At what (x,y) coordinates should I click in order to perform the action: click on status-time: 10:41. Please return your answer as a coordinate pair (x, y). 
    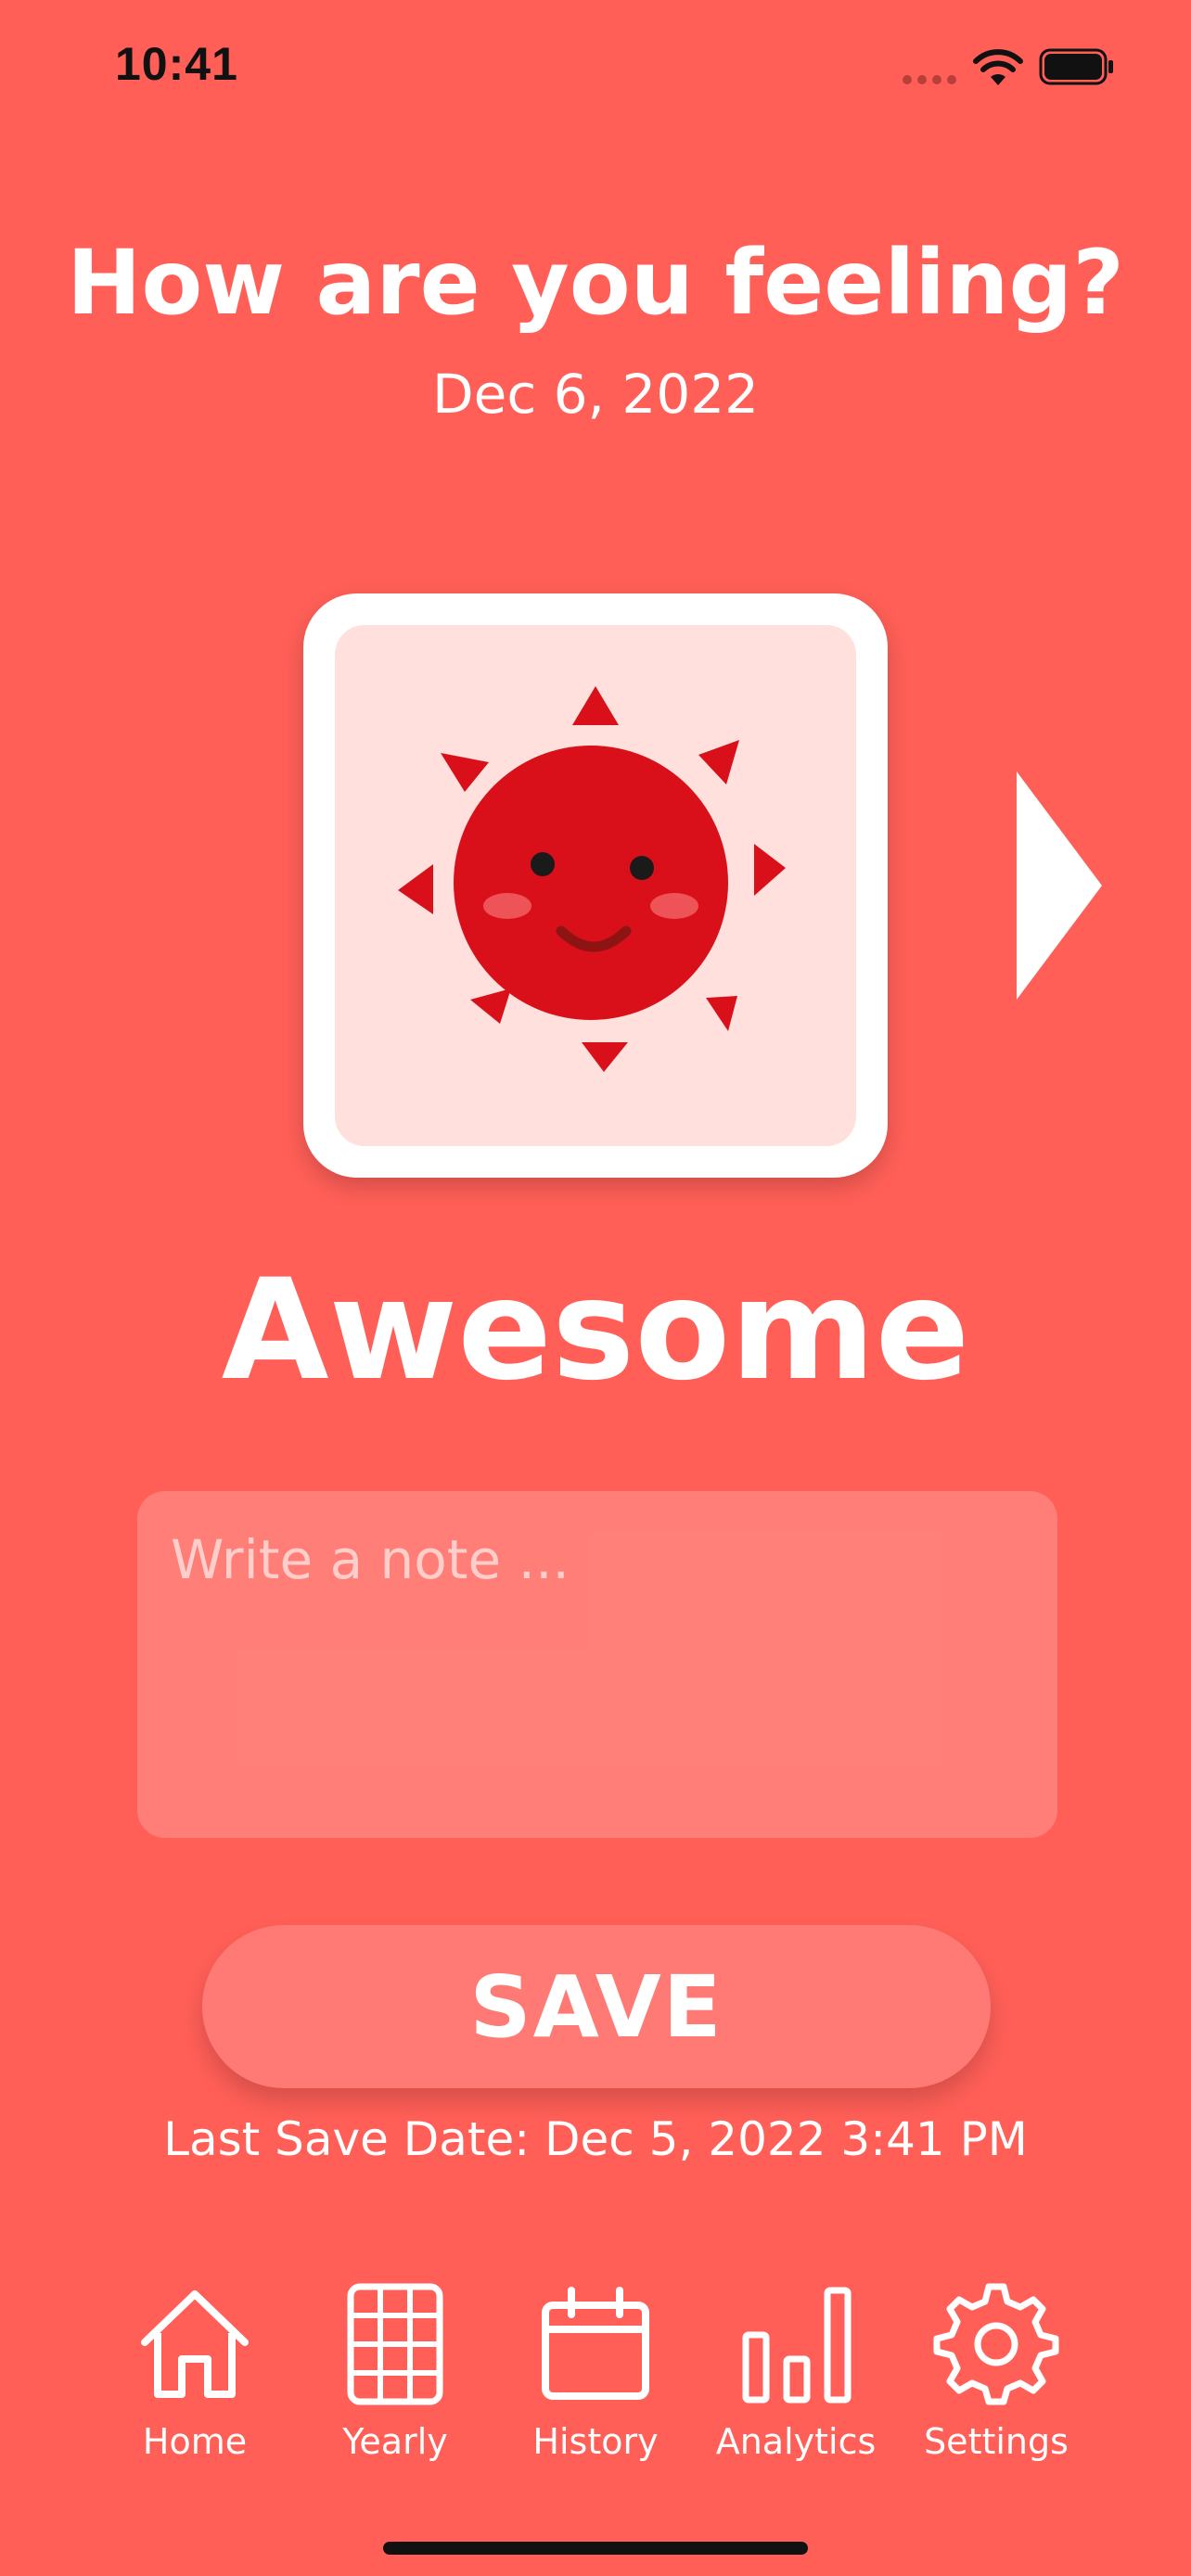
    Looking at the image, I should click on (177, 64).